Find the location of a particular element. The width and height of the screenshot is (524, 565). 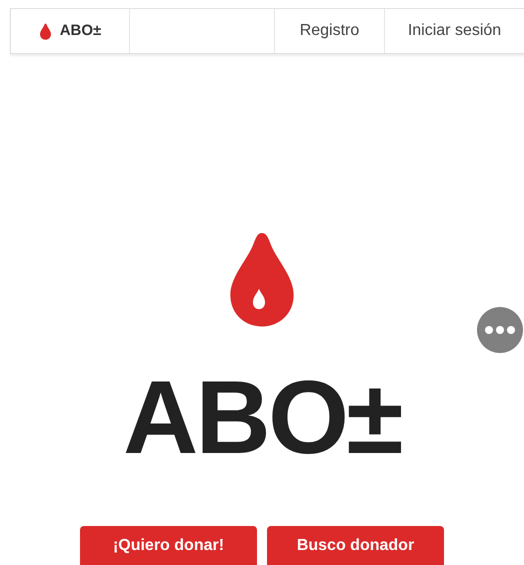

nav-link: Registro is located at coordinates (330, 31).